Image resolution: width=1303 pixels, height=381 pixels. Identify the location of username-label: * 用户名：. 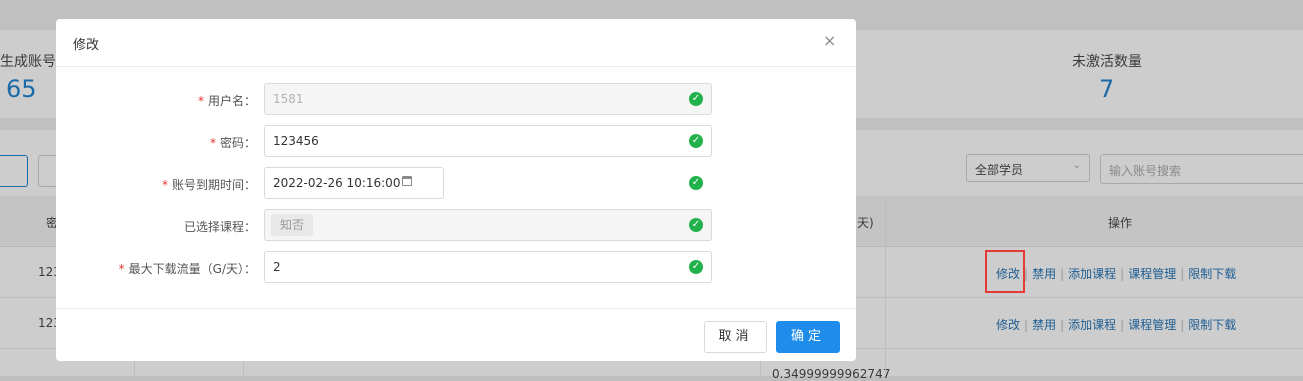
(227, 100).